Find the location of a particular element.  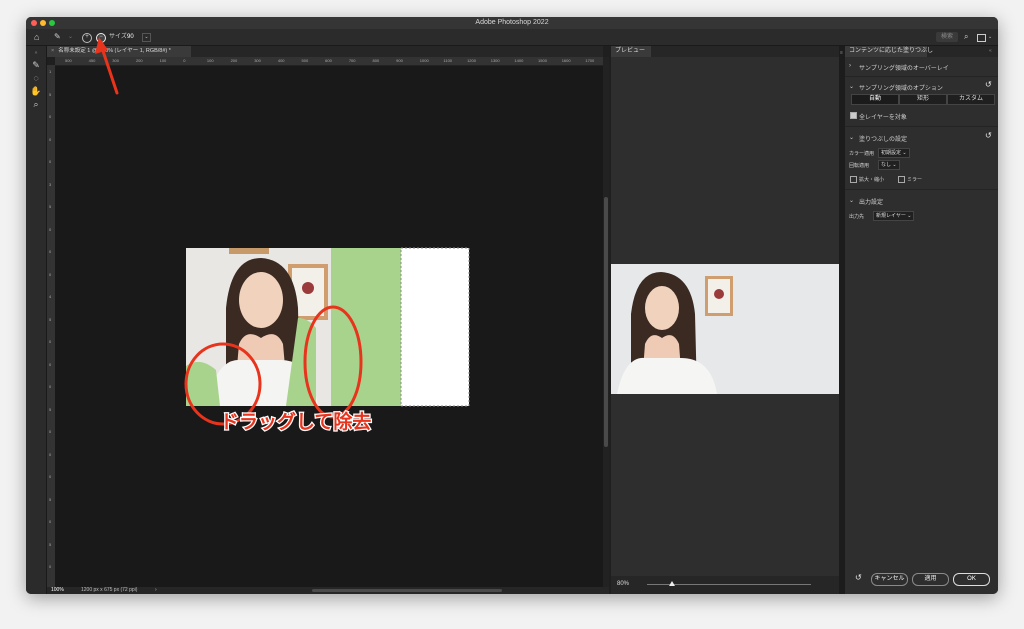

subtract-from-selection-icon: − is located at coordinates (101, 38).